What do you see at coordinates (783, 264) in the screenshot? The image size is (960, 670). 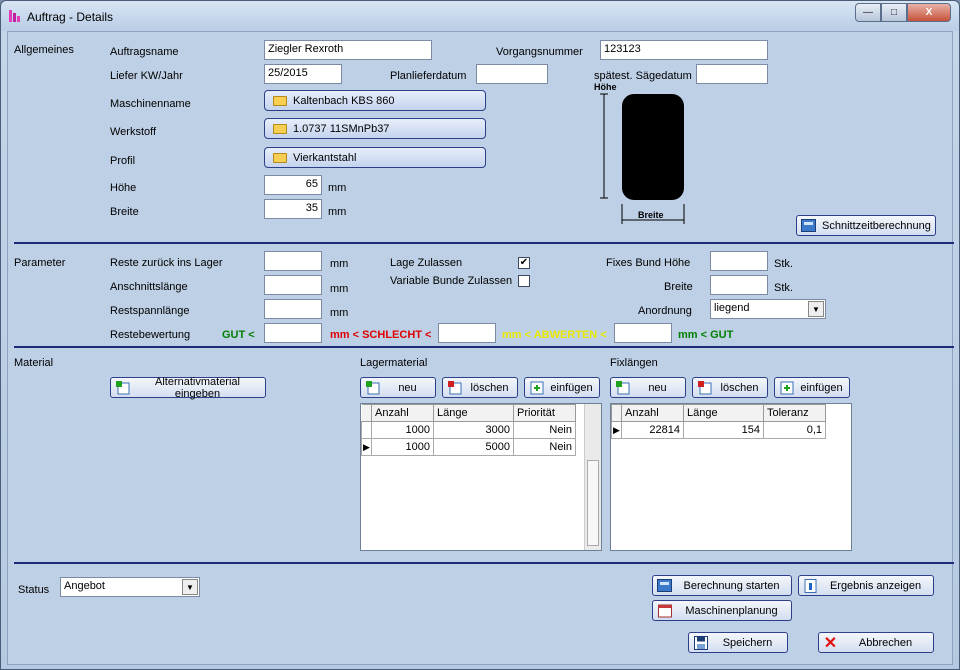 I see `fixes-hoehe-unit: Stk.` at bounding box center [783, 264].